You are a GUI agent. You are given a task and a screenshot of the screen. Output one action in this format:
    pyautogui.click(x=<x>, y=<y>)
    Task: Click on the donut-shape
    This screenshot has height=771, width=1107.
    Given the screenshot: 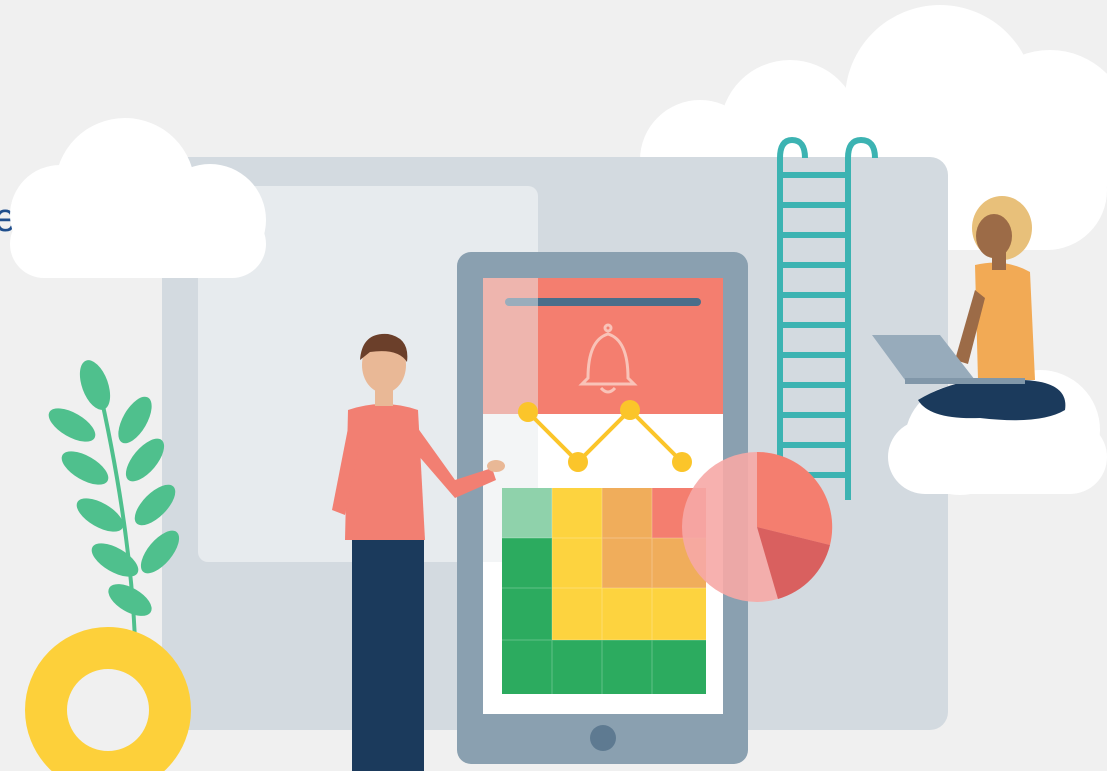 What is the action you would take?
    pyautogui.click(x=108, y=699)
    